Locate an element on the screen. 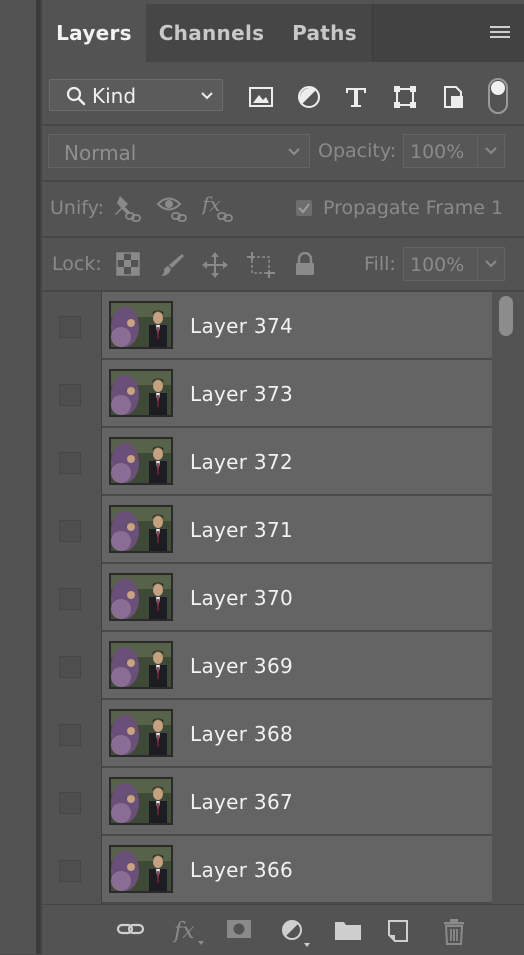 The width and height of the screenshot is (524, 955). layer-row: Layer 369 is located at coordinates (267, 666).